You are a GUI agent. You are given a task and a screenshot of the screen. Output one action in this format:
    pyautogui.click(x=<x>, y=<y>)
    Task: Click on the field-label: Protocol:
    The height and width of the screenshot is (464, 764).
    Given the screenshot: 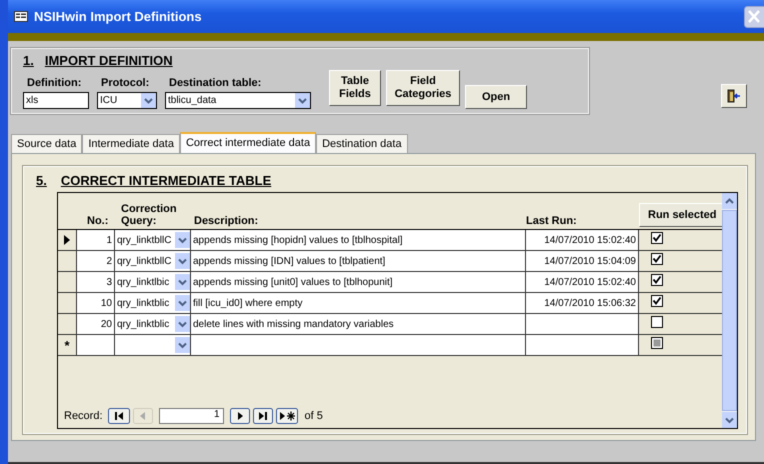 What is the action you would take?
    pyautogui.click(x=125, y=83)
    